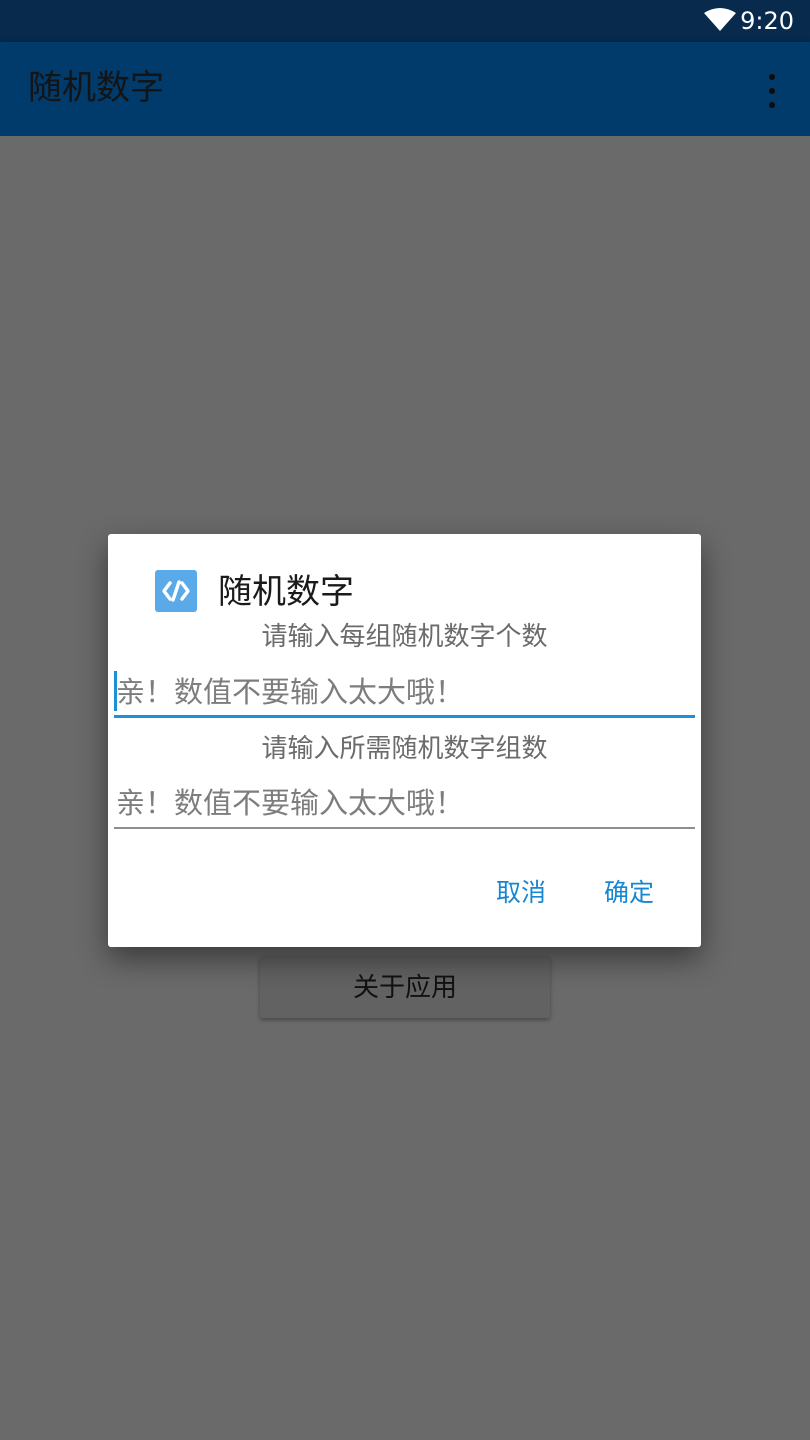  I want to click on confirm-button: 确定, so click(629, 893).